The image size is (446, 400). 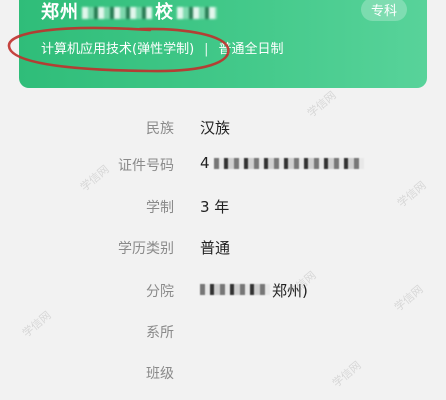 I want to click on field-value: 郑州), so click(x=290, y=291).